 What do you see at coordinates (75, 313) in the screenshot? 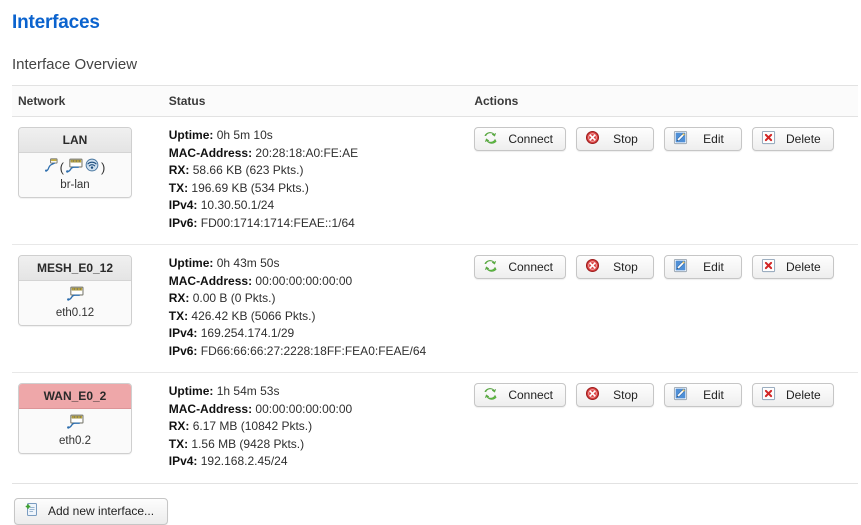
I see `device-name: eth0.12` at bounding box center [75, 313].